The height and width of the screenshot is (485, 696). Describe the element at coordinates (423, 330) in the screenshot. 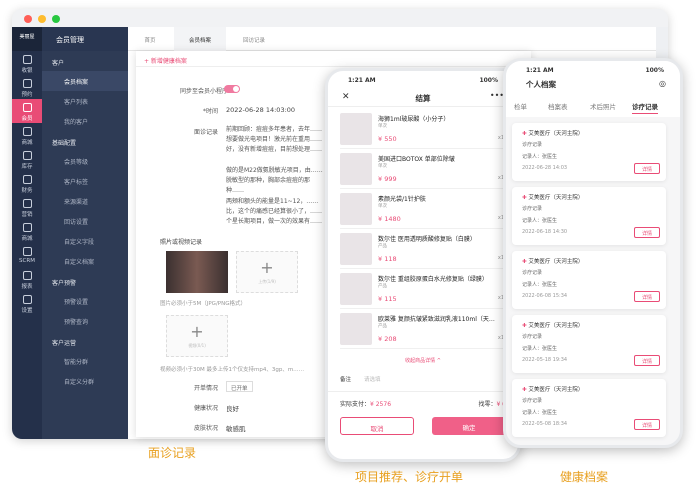

I see `product-row: 欧莱雅 复颜抗皱紧致滋润乳液110ml（天… 产品 ¥ 208 x1` at that location.